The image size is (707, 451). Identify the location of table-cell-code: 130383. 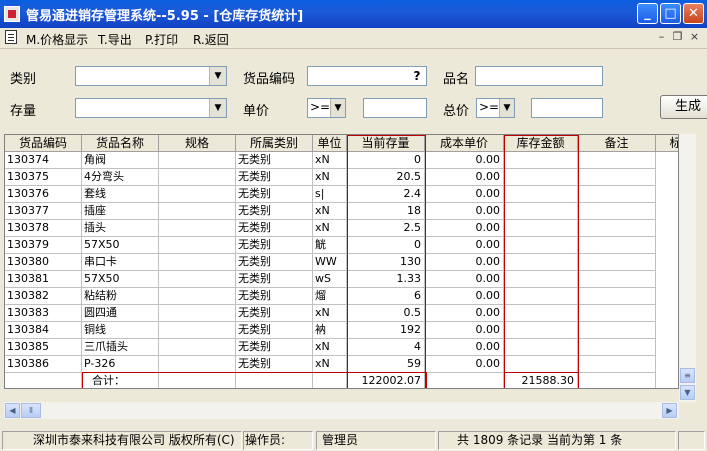
(43, 313).